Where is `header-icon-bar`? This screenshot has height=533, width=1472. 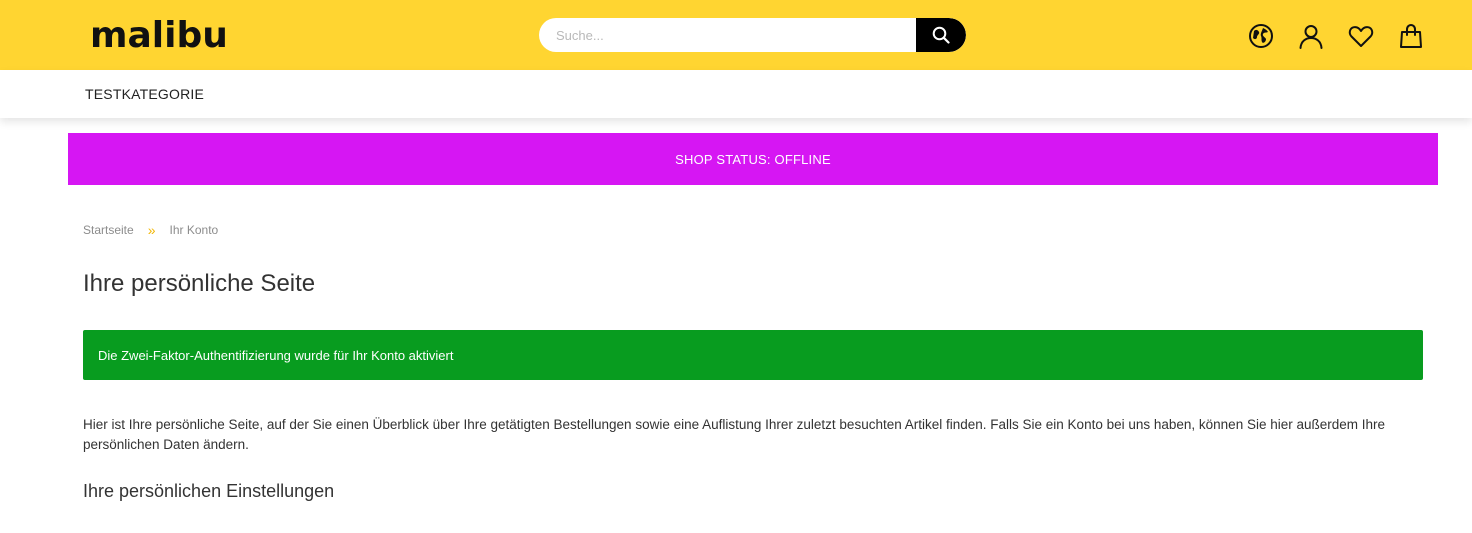 header-icon-bar is located at coordinates (1336, 36).